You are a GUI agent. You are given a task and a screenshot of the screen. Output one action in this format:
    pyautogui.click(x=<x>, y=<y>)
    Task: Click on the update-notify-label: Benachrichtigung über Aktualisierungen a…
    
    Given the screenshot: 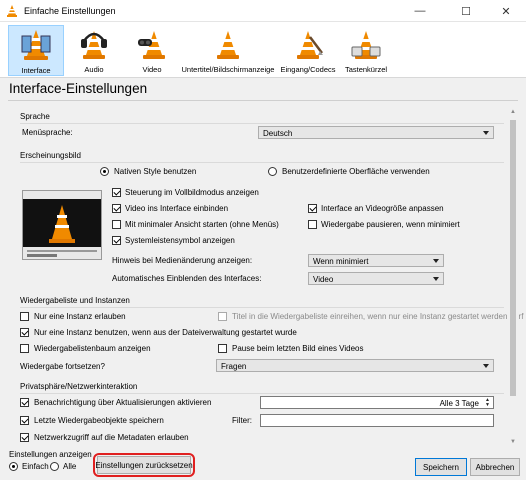 What is the action you would take?
    pyautogui.click(x=123, y=402)
    